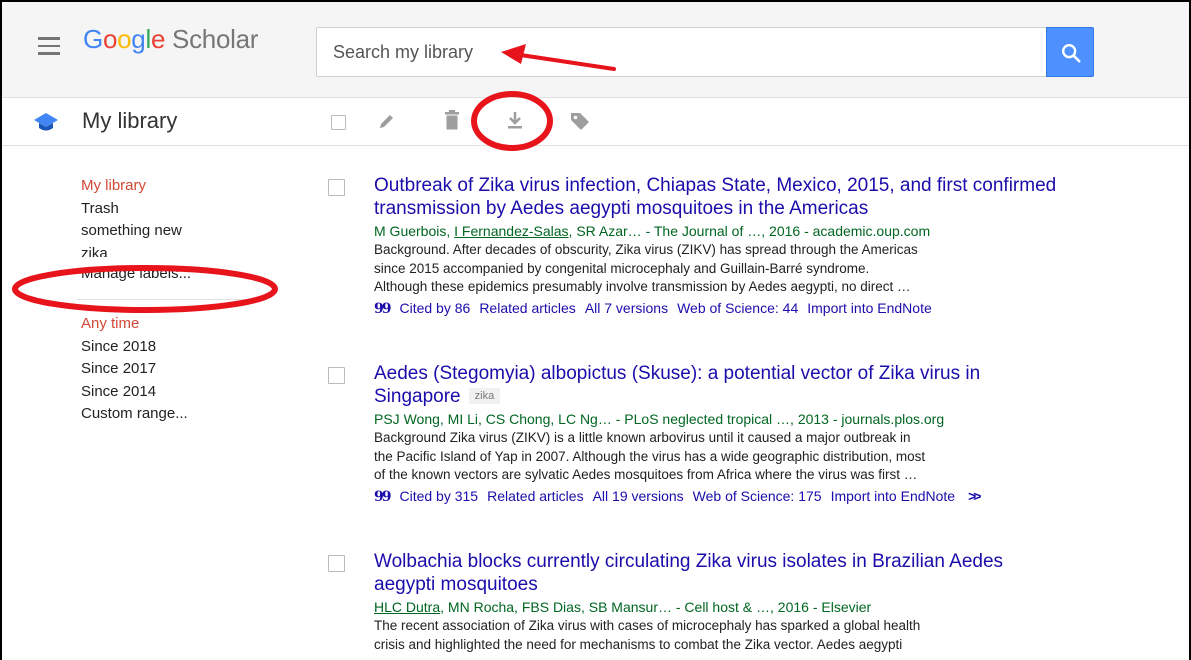 The width and height of the screenshot is (1191, 660). Describe the element at coordinates (974, 496) in the screenshot. I see `more-options-icon: >>` at that location.